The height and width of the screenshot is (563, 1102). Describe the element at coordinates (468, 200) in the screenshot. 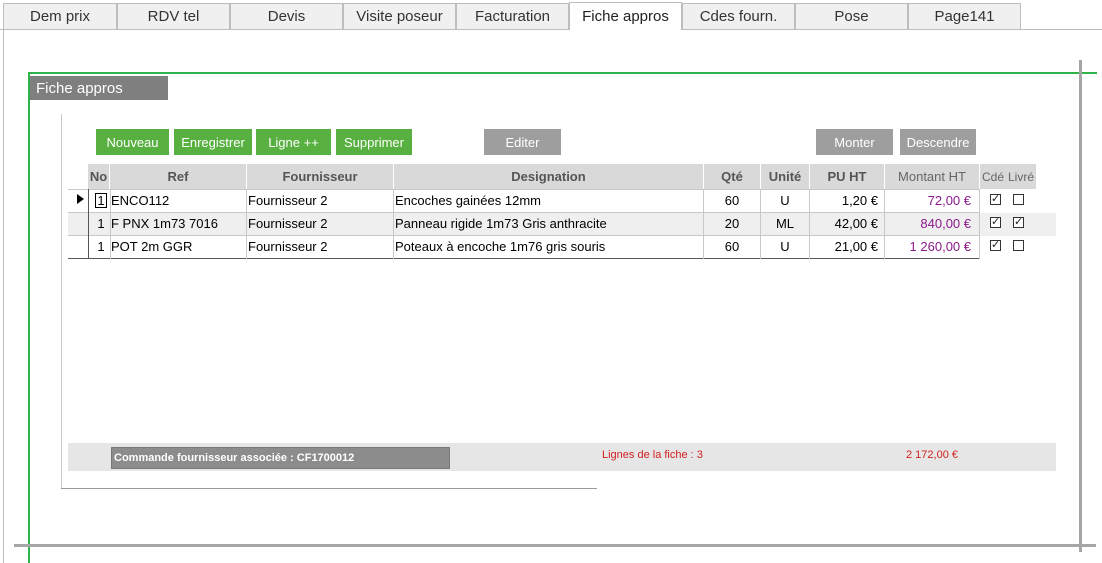

I see `cell-designation: Encoches gainées 12mm` at that location.